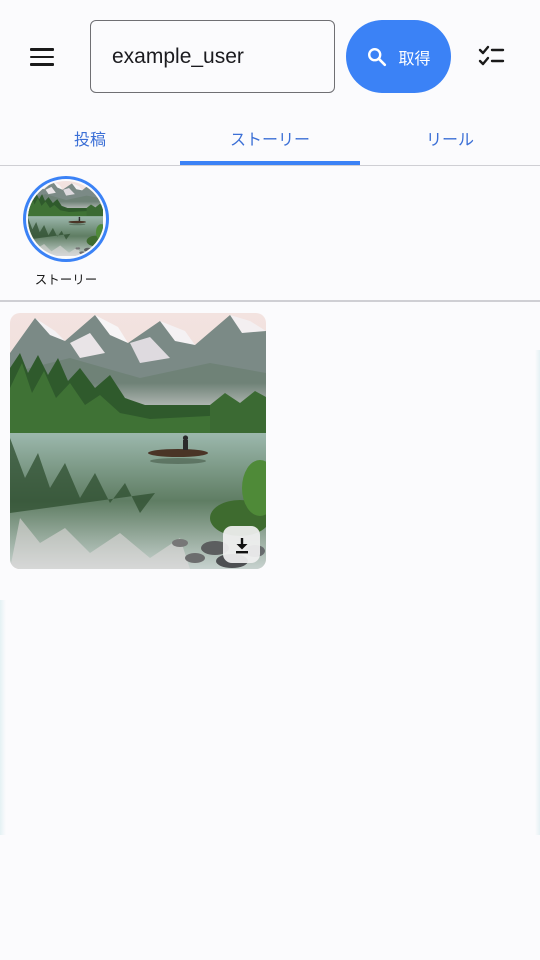  I want to click on tab-reels: リール, so click(450, 137).